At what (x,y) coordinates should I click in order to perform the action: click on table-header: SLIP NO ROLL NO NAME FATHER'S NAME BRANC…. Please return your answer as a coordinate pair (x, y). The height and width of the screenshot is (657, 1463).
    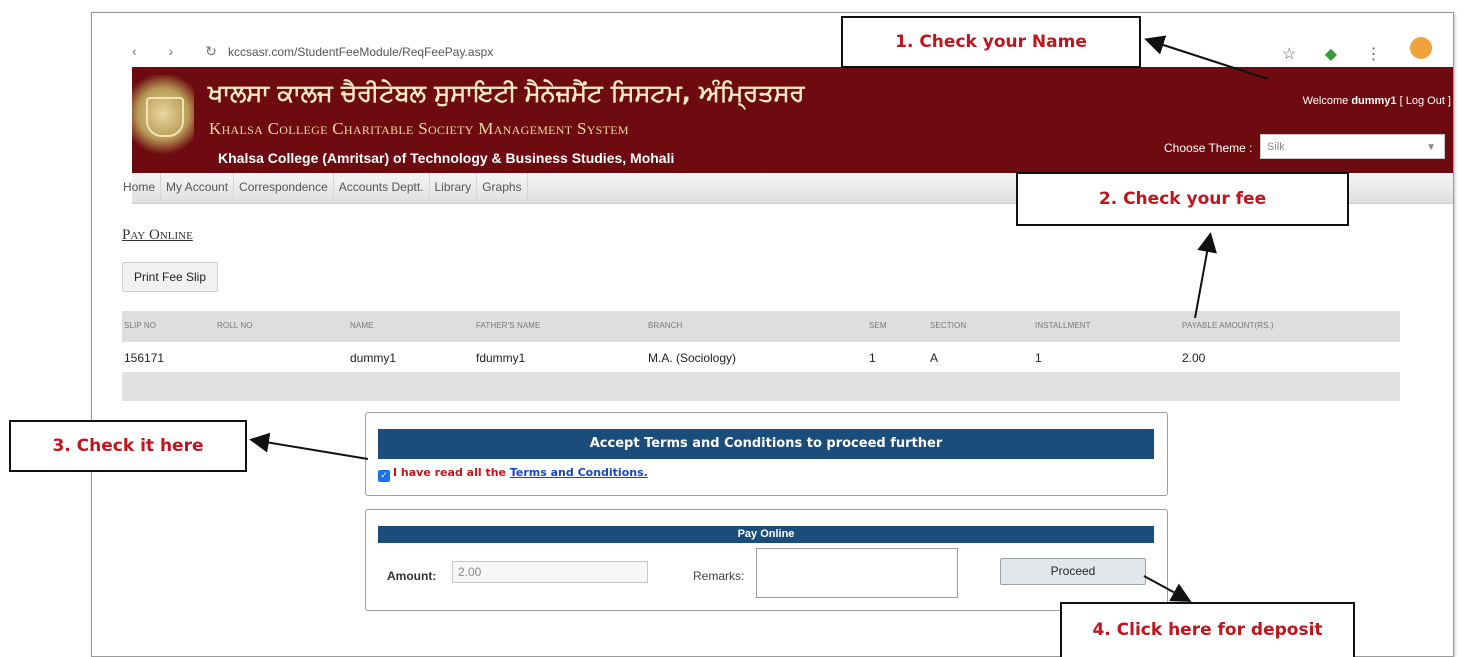
    Looking at the image, I should click on (761, 326).